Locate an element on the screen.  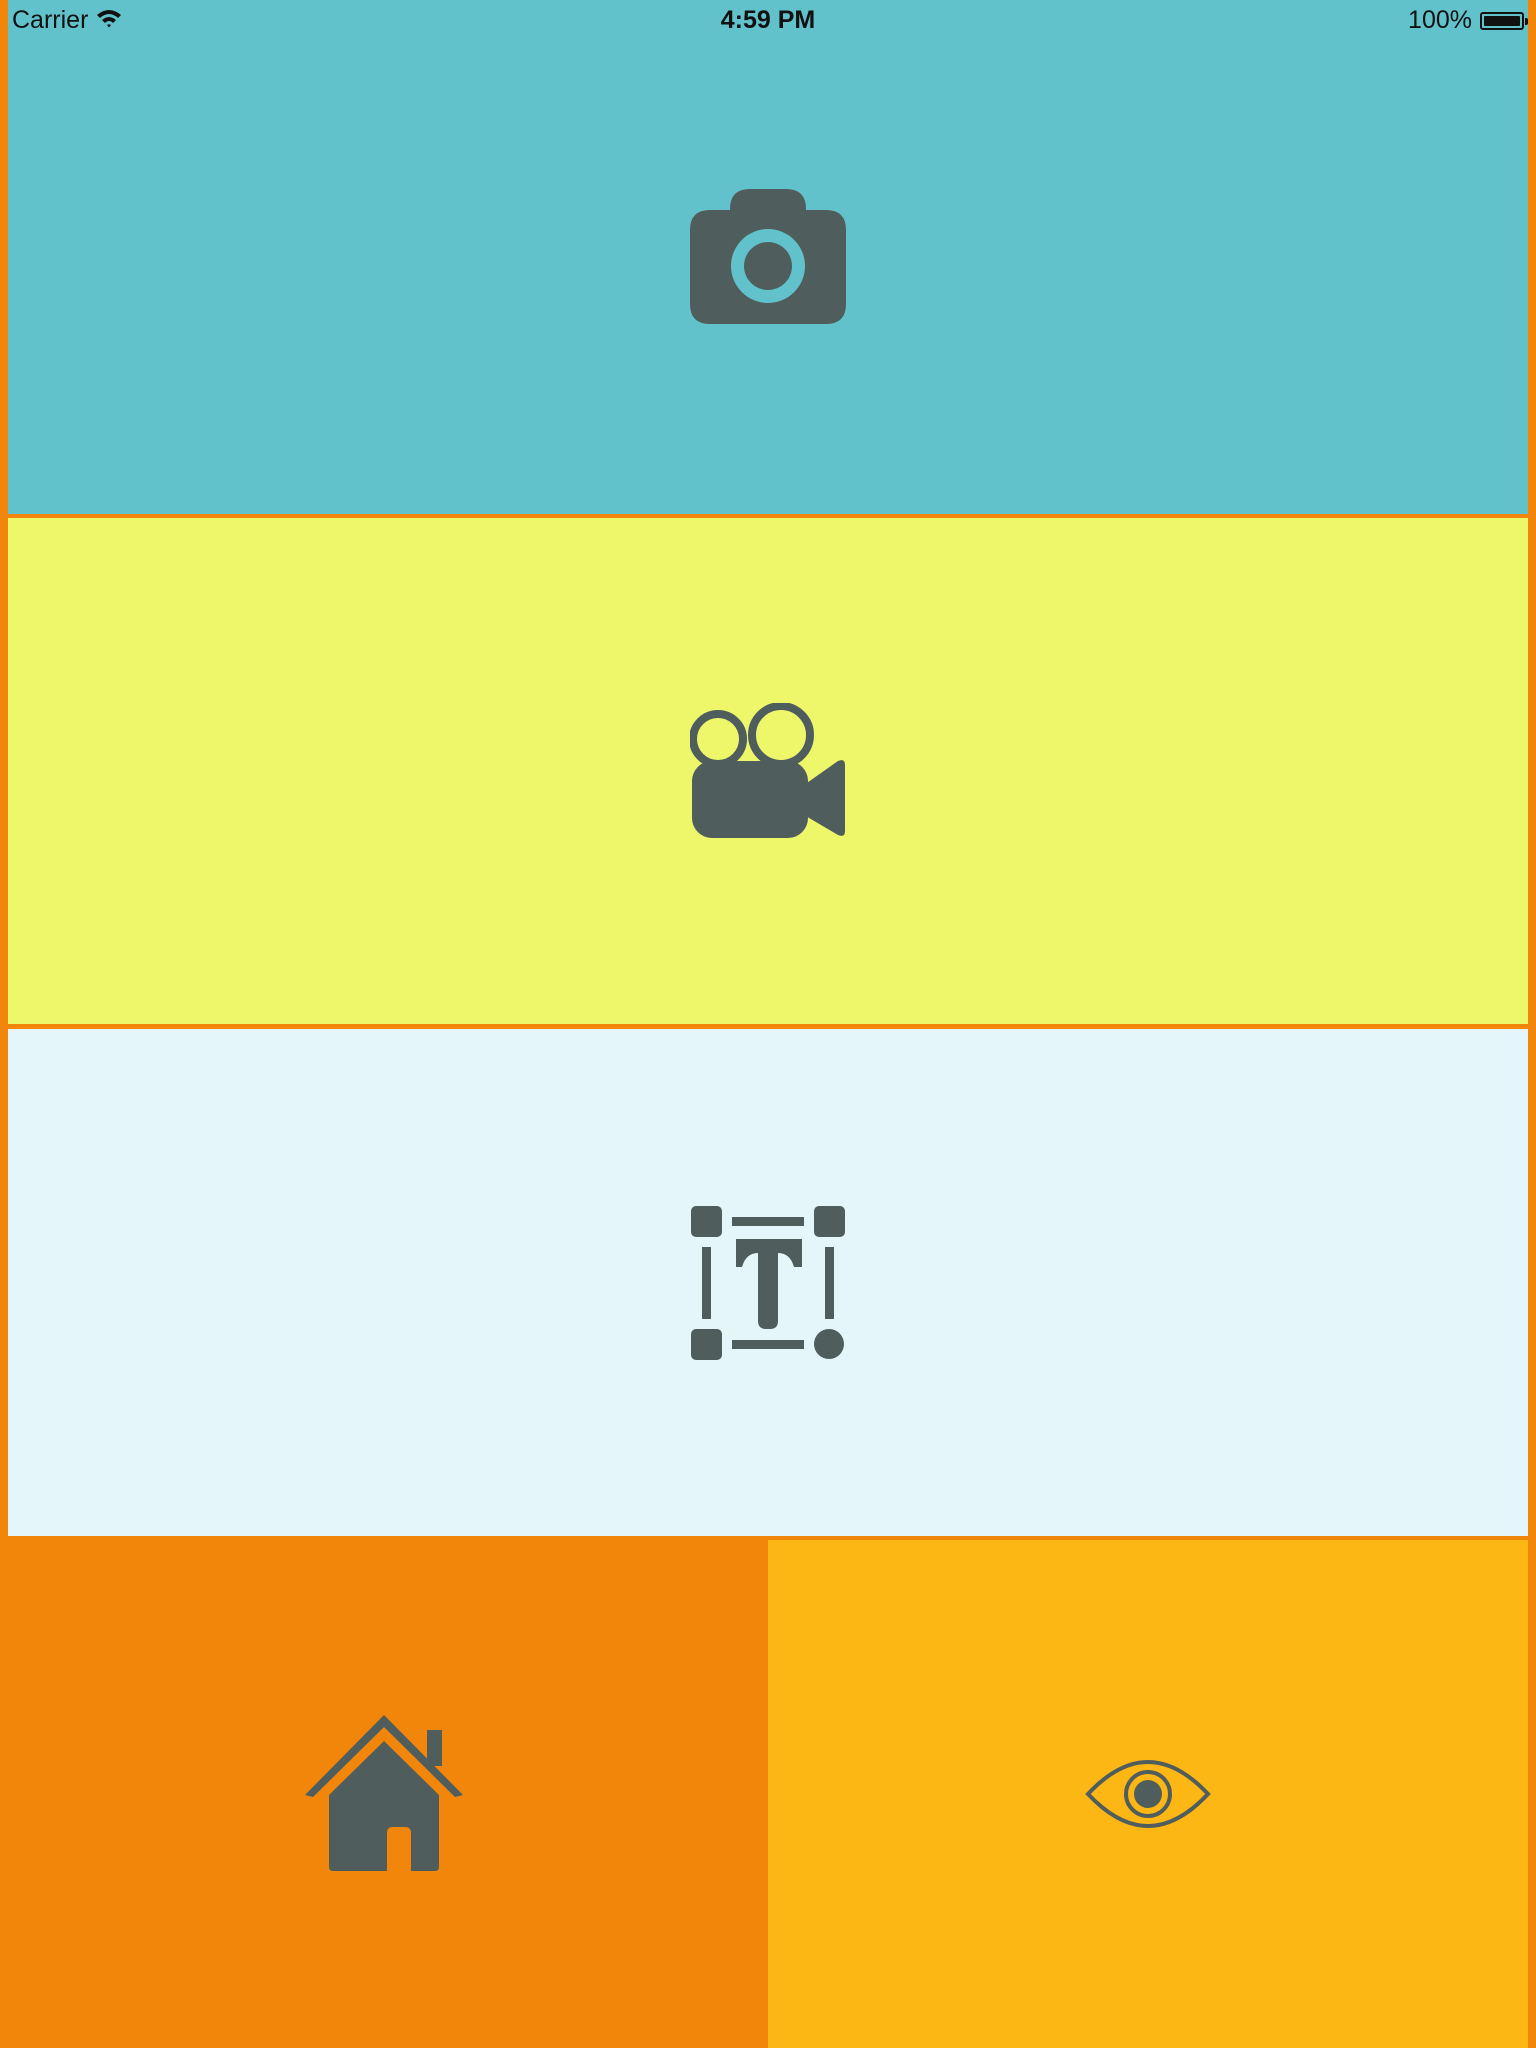
home-icon is located at coordinates (384, 1793).